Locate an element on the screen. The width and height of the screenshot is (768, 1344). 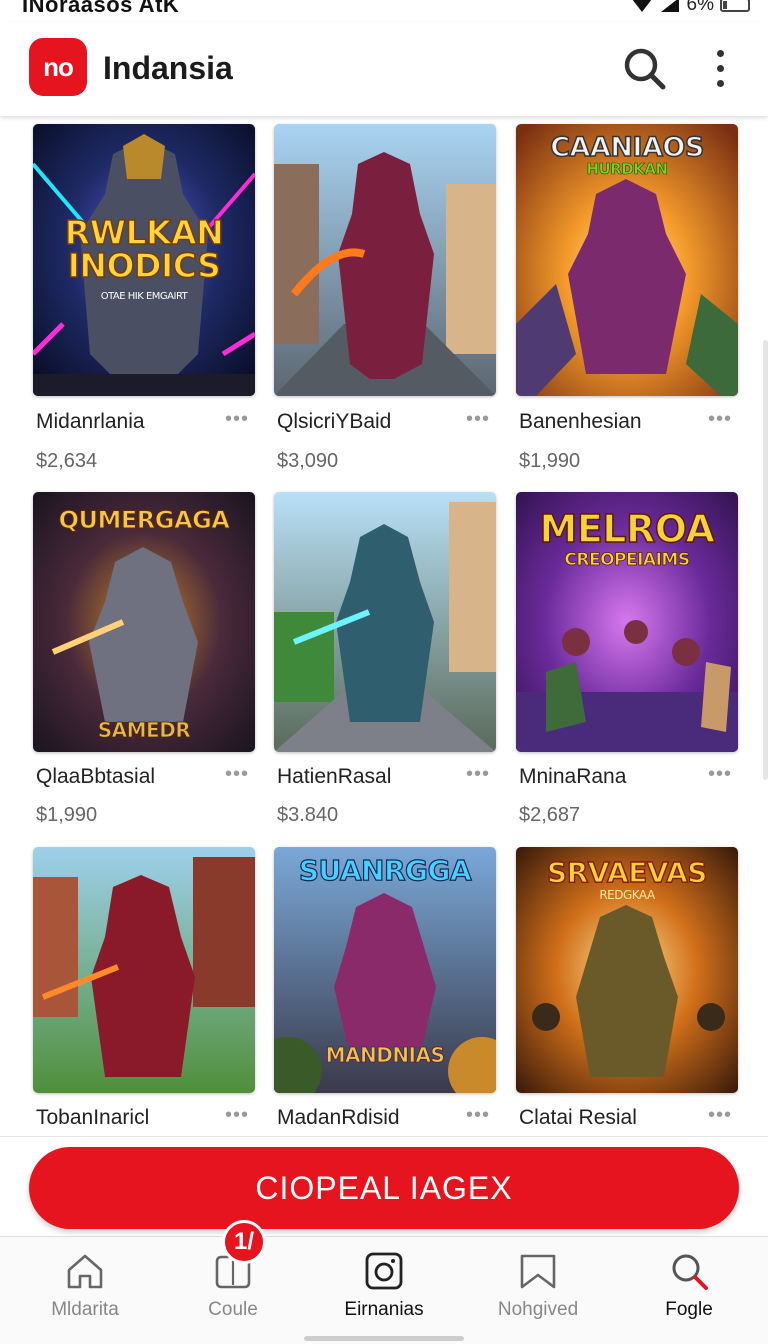
product-thumbnail: SRVAEVAS REDGKAA is located at coordinates (627, 970).